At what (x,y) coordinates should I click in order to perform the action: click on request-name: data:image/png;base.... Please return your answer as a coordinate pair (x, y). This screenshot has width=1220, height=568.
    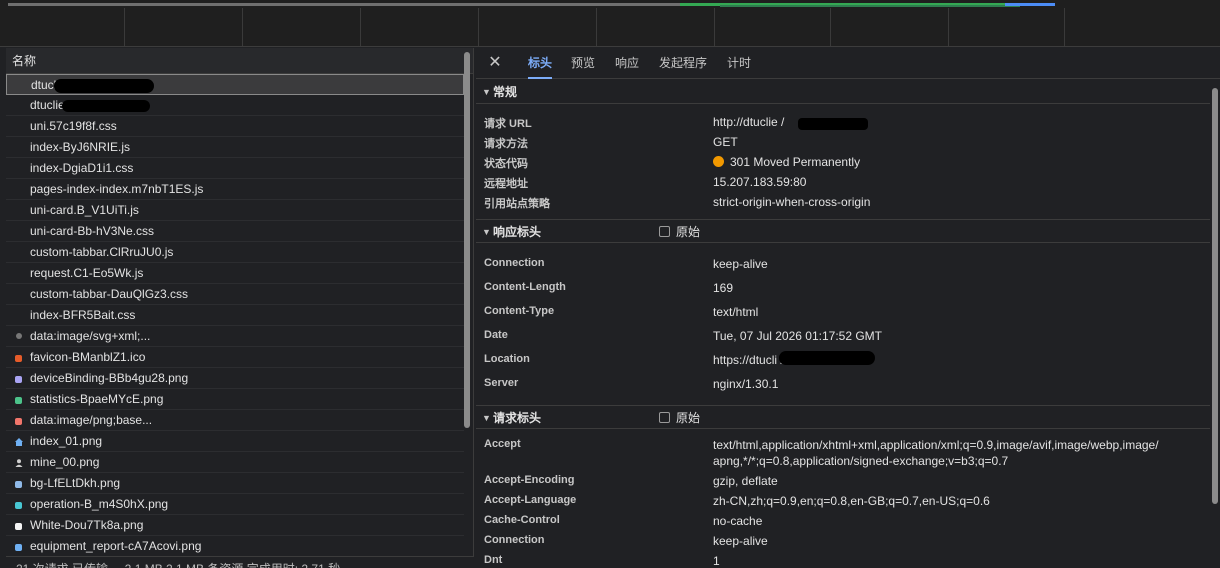
    Looking at the image, I should click on (91, 420).